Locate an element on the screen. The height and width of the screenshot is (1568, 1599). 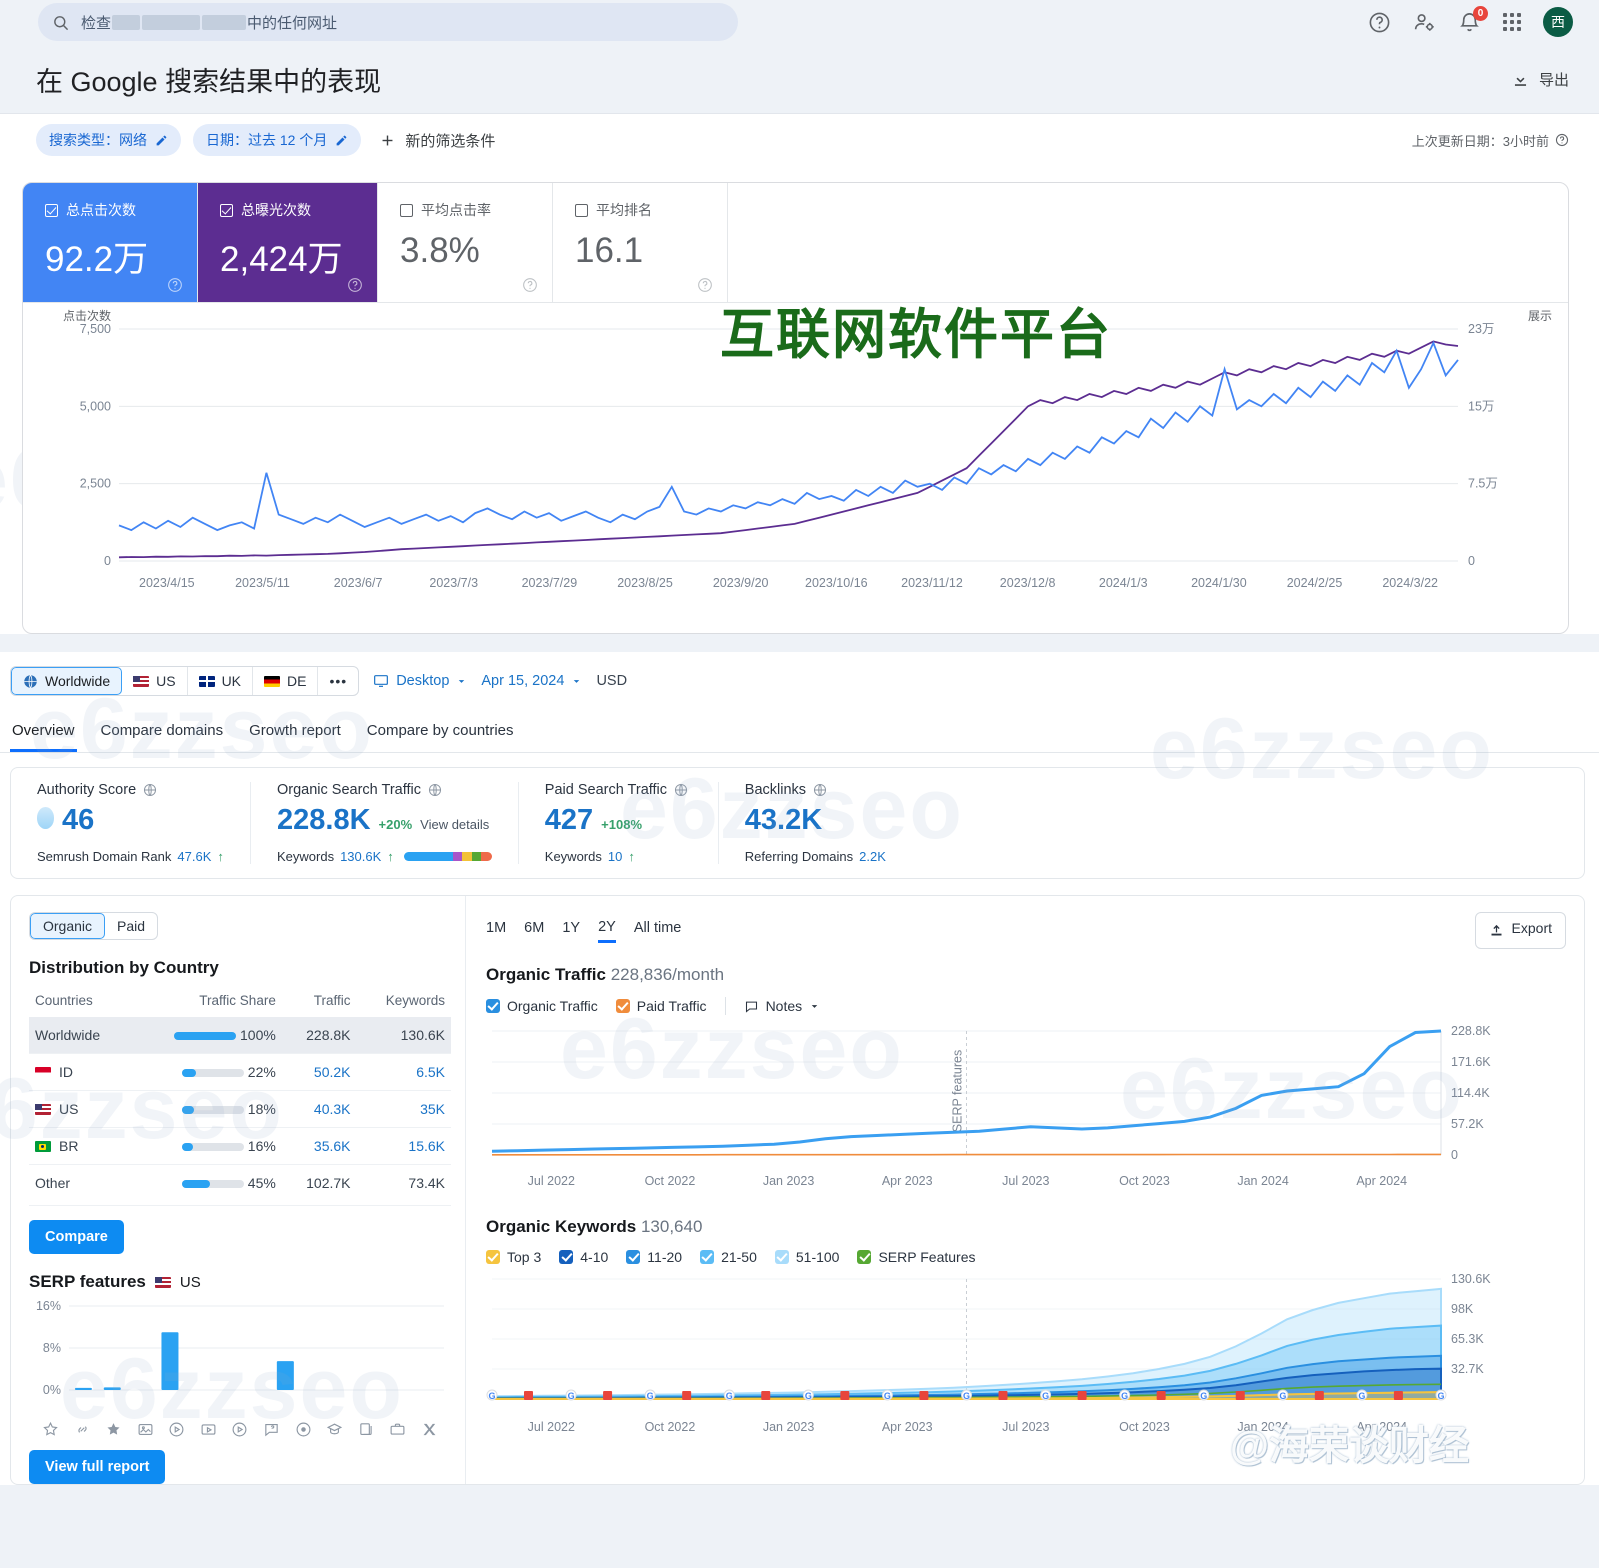
col-keywords: Keywords is located at coordinates (415, 1000).